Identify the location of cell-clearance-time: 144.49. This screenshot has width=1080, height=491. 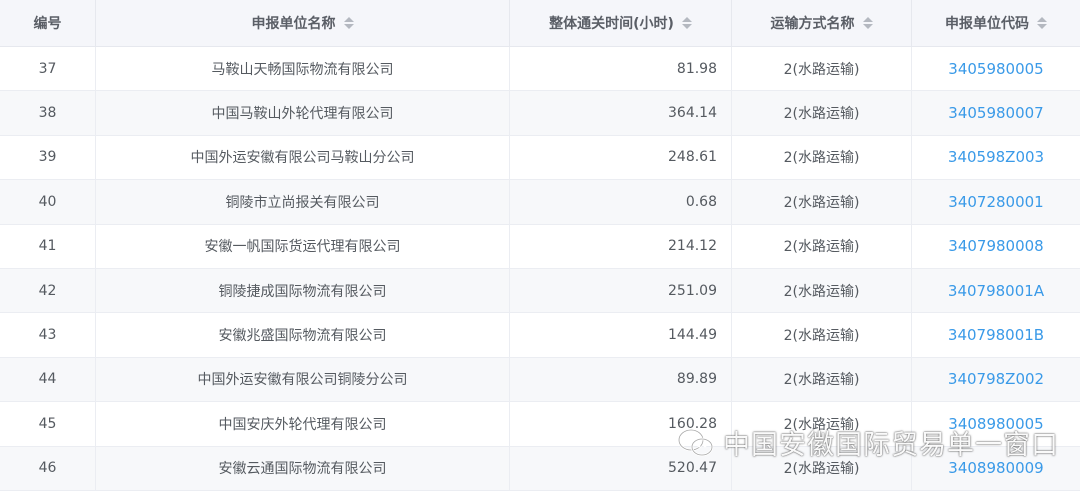
(621, 335).